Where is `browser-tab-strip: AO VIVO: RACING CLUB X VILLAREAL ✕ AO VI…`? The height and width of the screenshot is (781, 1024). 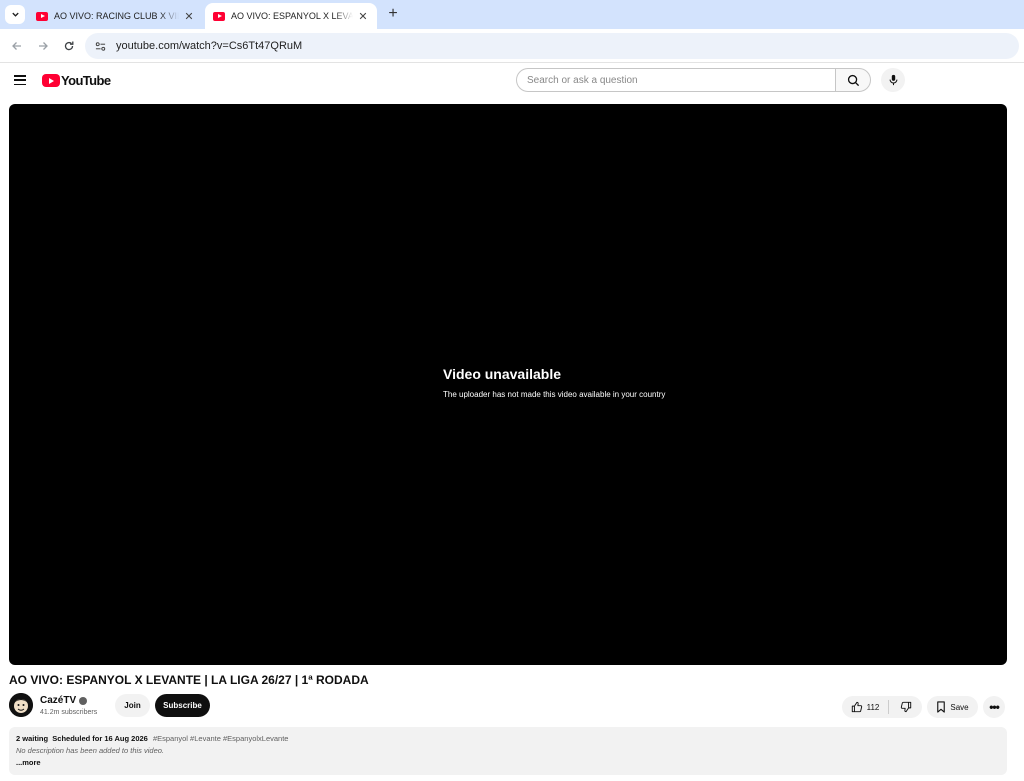
browser-tab-strip: AO VIVO: RACING CLUB X VILLAREAL ✕ AO VI… is located at coordinates (512, 14).